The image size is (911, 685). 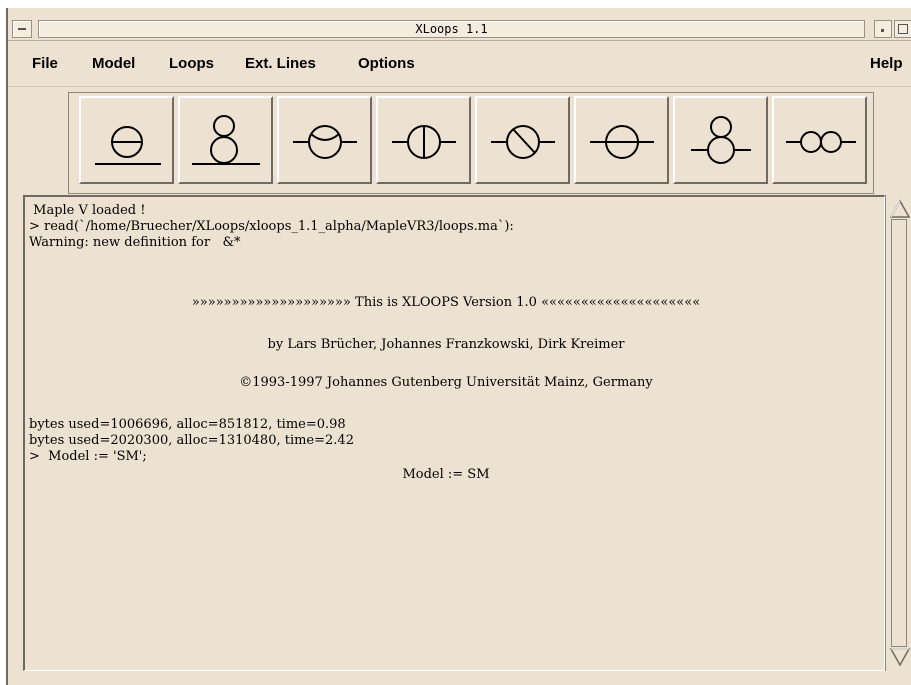 What do you see at coordinates (886, 63) in the screenshot?
I see `menu-help: Help` at bounding box center [886, 63].